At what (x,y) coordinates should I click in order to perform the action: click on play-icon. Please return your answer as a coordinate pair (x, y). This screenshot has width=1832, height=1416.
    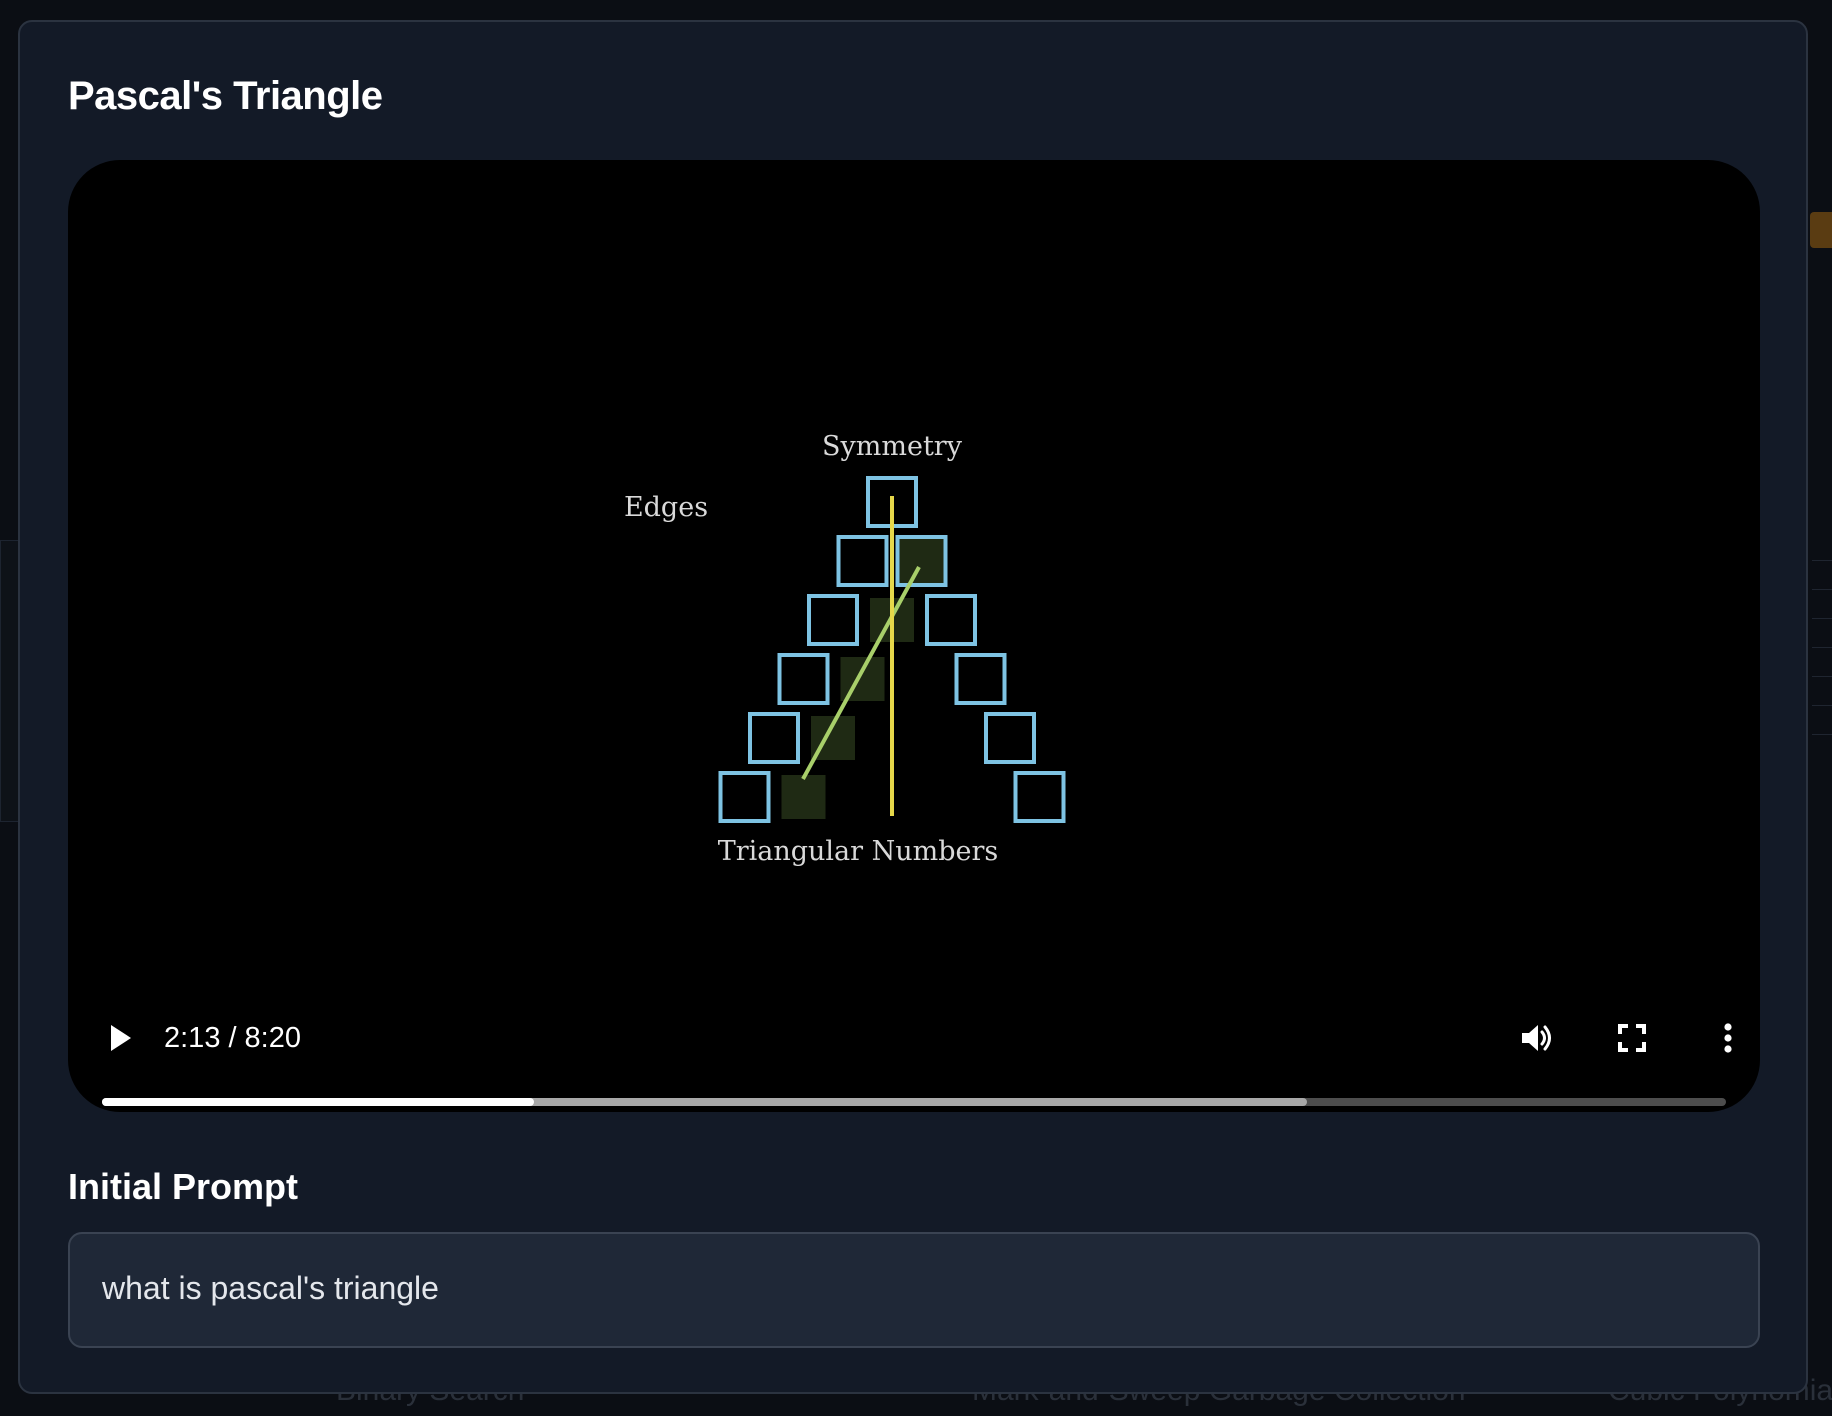
    Looking at the image, I should click on (121, 1038).